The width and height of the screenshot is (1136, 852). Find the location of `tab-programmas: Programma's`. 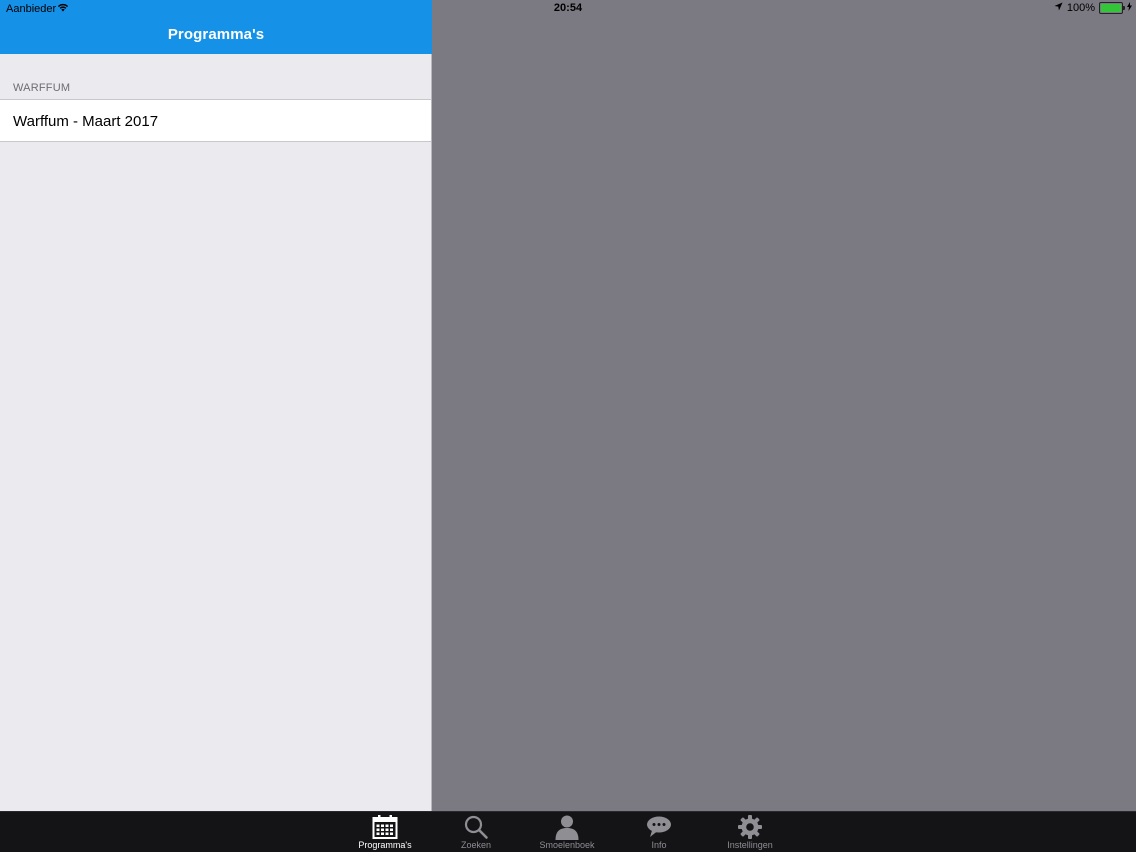

tab-programmas: Programma's is located at coordinates (385, 832).